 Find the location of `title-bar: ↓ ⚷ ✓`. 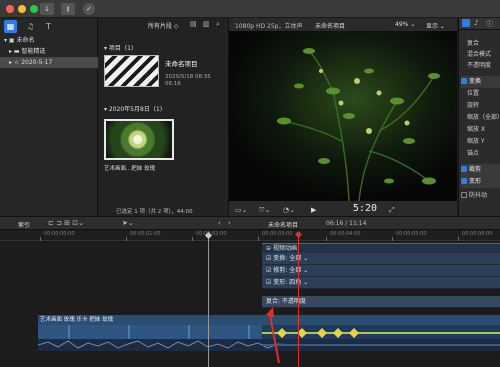

title-bar: ↓ ⚷ ✓ is located at coordinates (250, 9).